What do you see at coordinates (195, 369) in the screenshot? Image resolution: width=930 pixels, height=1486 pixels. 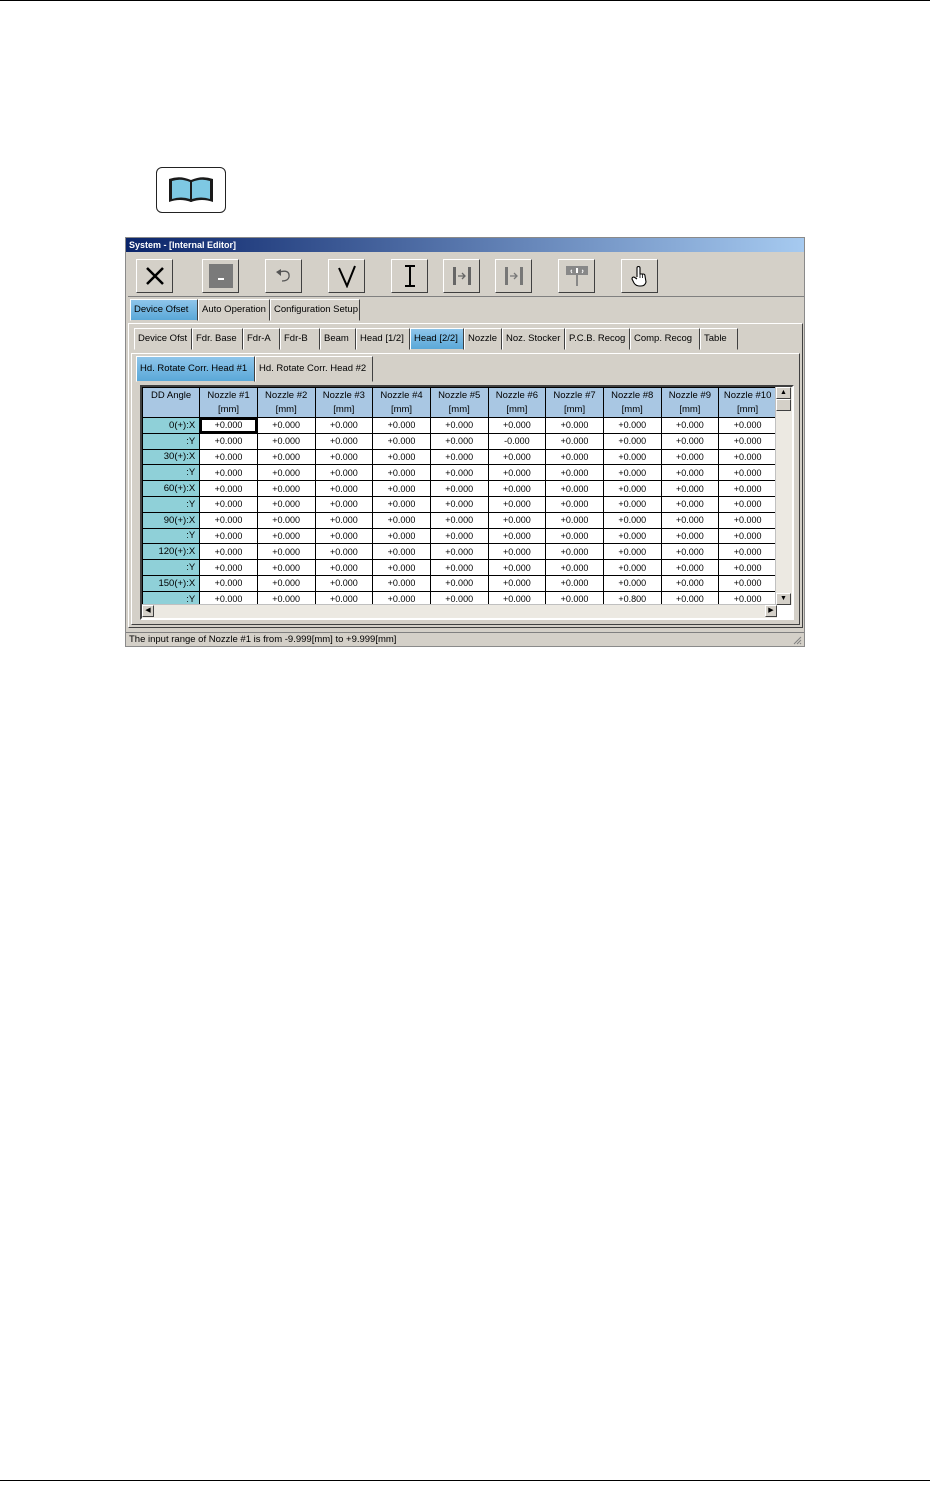 I see `tab-head-1: Hd. Rotate Corr. Head #1` at bounding box center [195, 369].